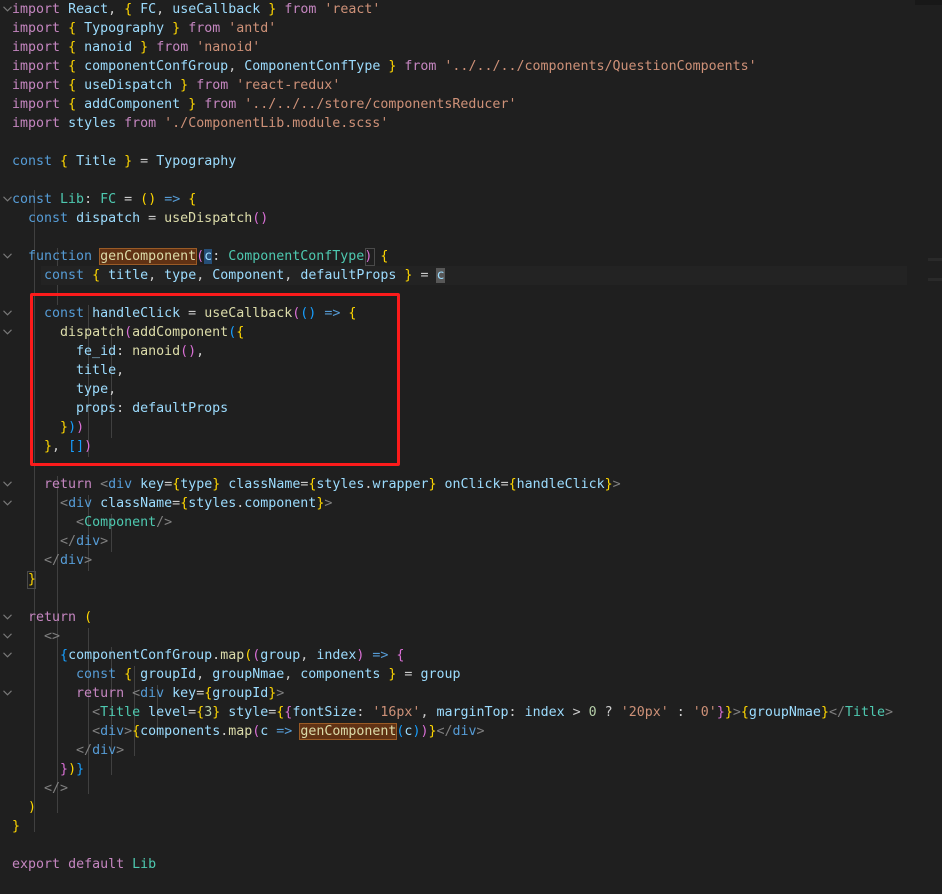  What do you see at coordinates (140, 218) in the screenshot?
I see `code-line: const dispatch = useDispatch()` at bounding box center [140, 218].